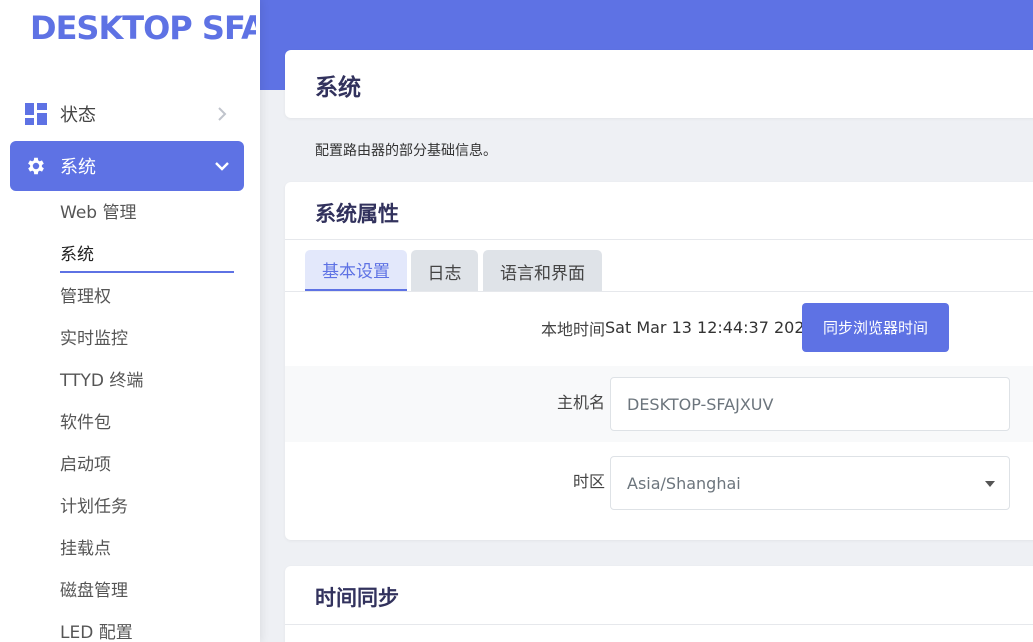  What do you see at coordinates (810, 404) in the screenshot?
I see `hostname-input: DESKTOP-SFAJXUV` at bounding box center [810, 404].